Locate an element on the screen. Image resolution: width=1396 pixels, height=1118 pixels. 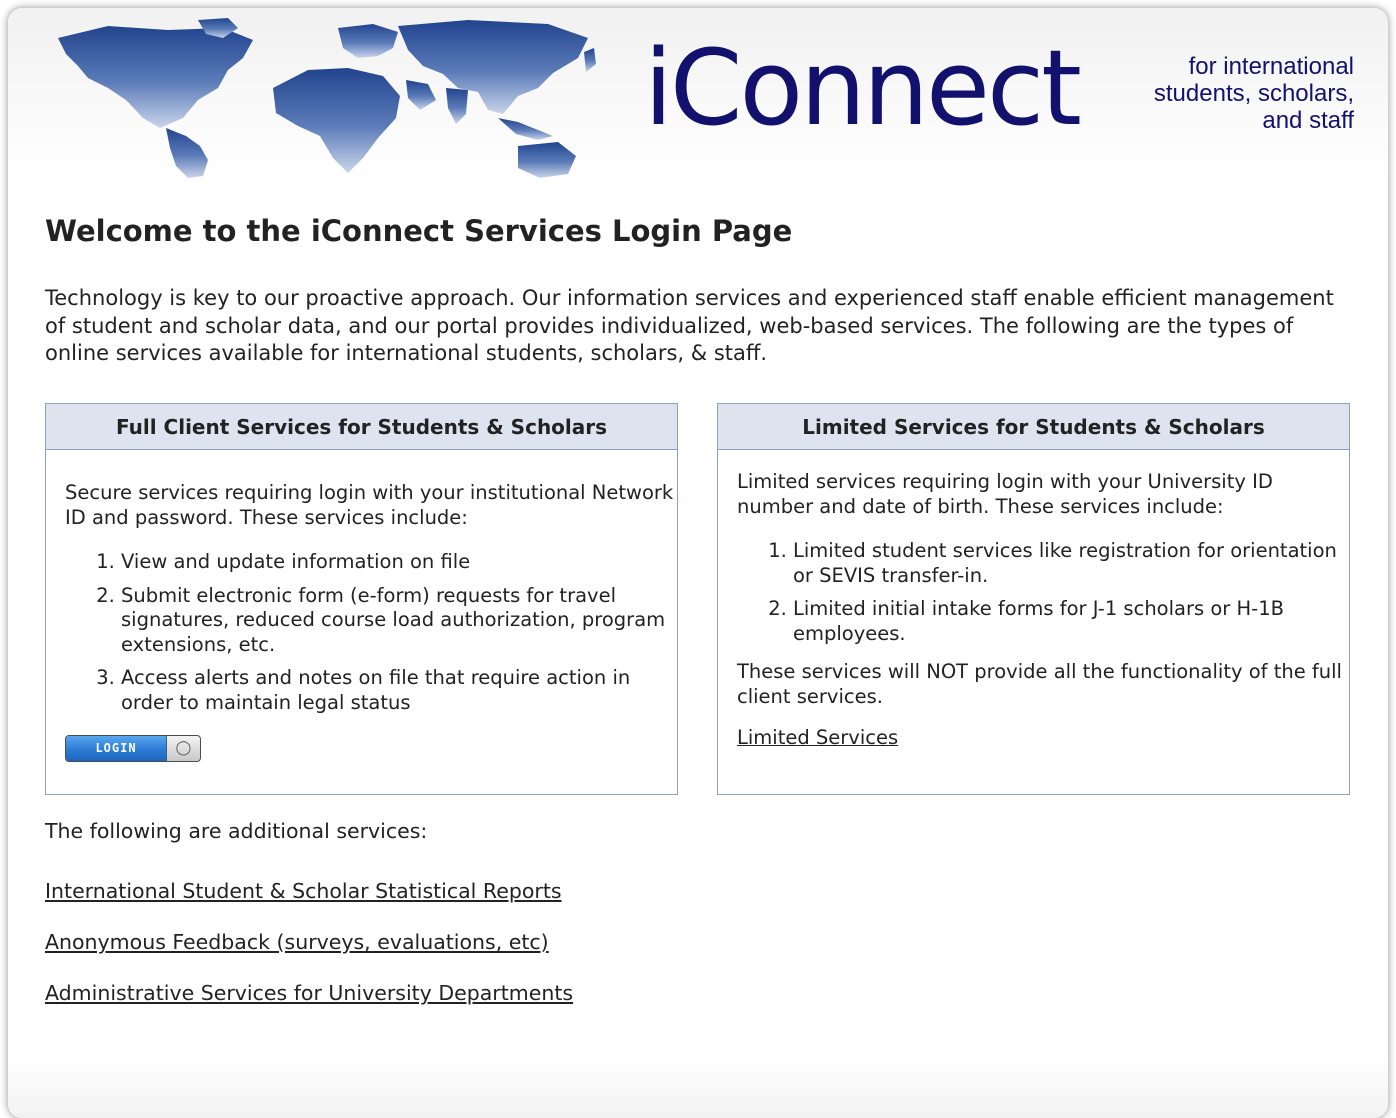
footer-bar is located at coordinates (698, 1087).